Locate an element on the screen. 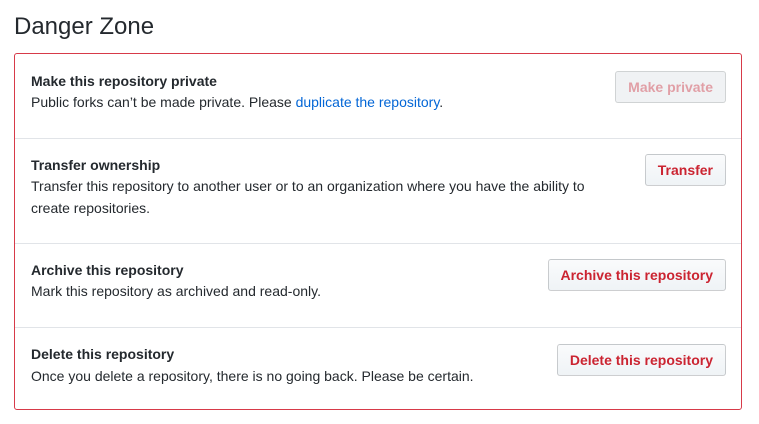 This screenshot has height=424, width=759. transfer-description-line2: create repositories. is located at coordinates (91, 208).